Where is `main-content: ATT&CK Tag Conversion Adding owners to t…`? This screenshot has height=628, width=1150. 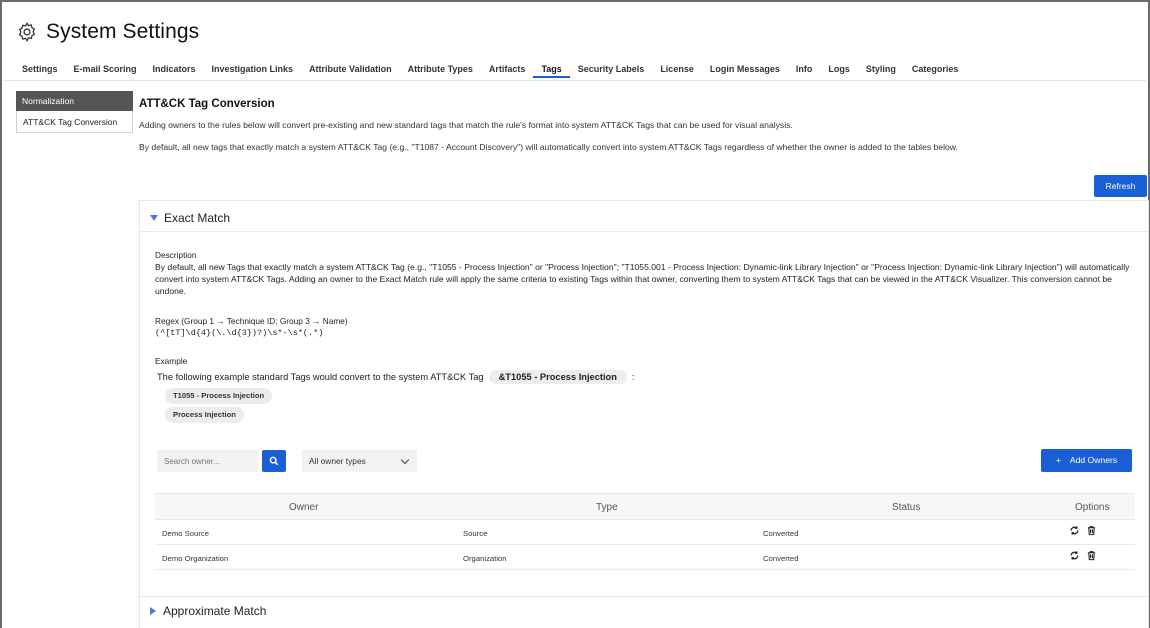
main-content: ATT&CK Tag Conversion Adding owners to t… is located at coordinates (644, 125).